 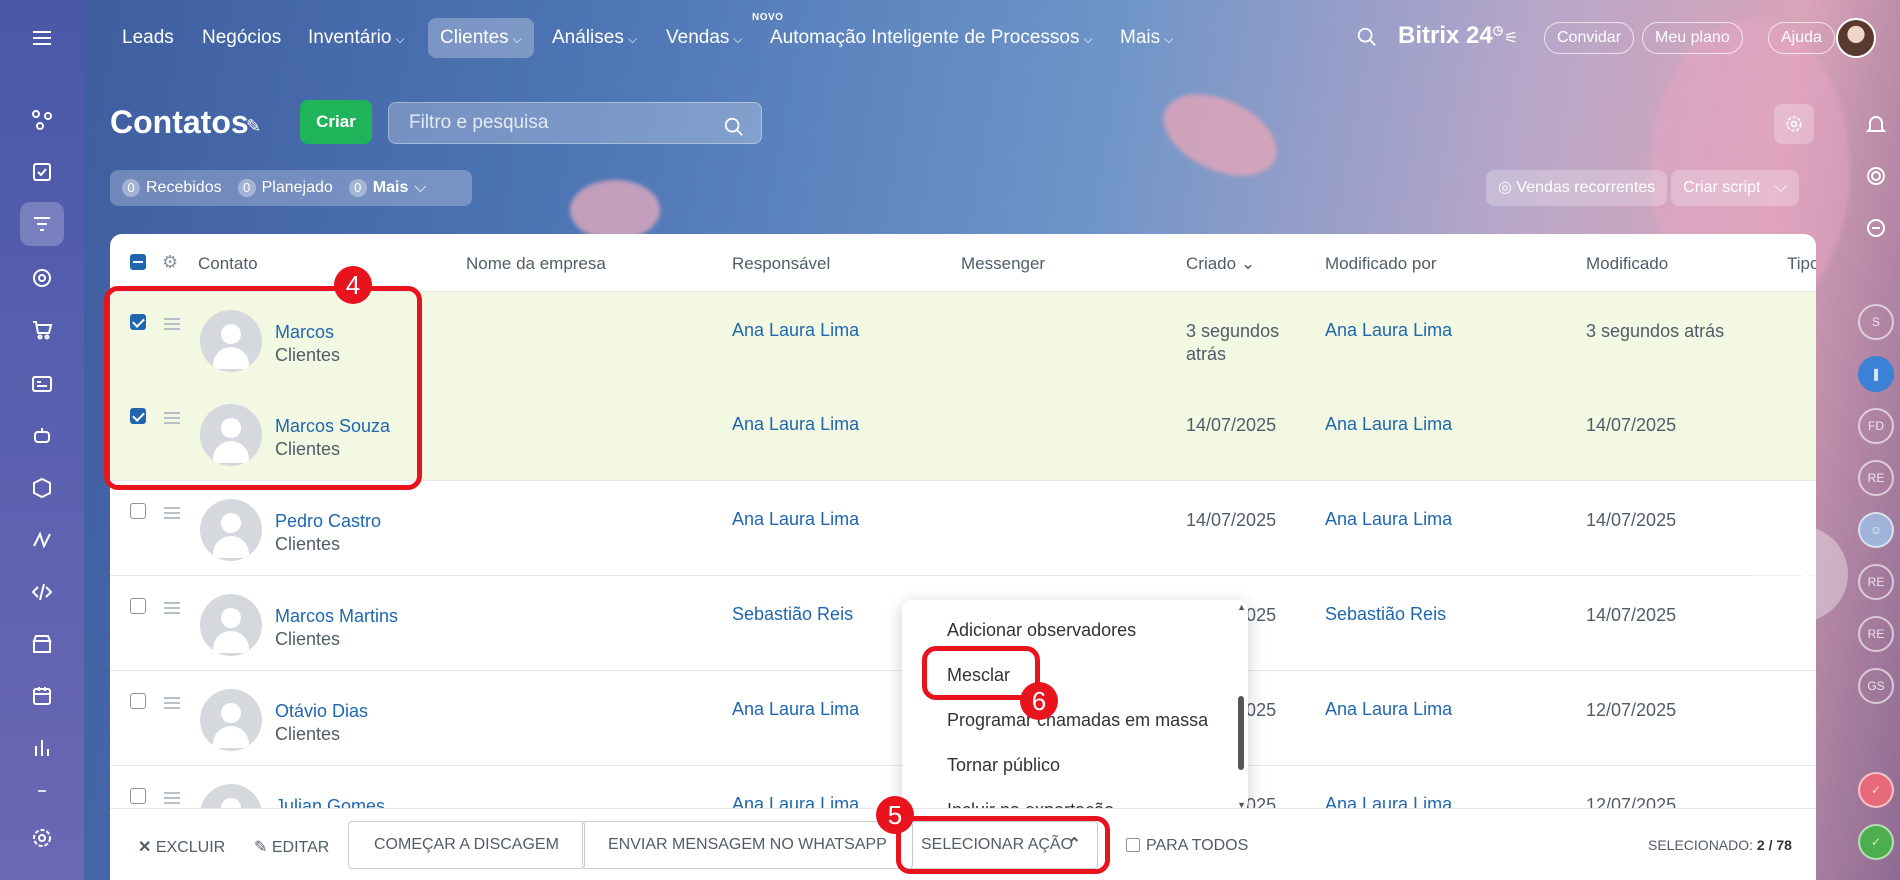 What do you see at coordinates (704, 38) in the screenshot?
I see `nav-vendas: Vendas ⌵` at bounding box center [704, 38].